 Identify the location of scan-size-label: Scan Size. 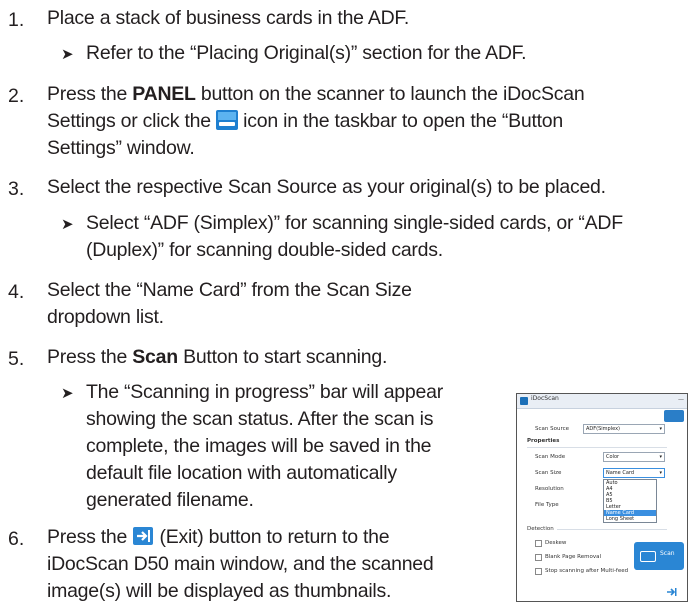
(548, 473).